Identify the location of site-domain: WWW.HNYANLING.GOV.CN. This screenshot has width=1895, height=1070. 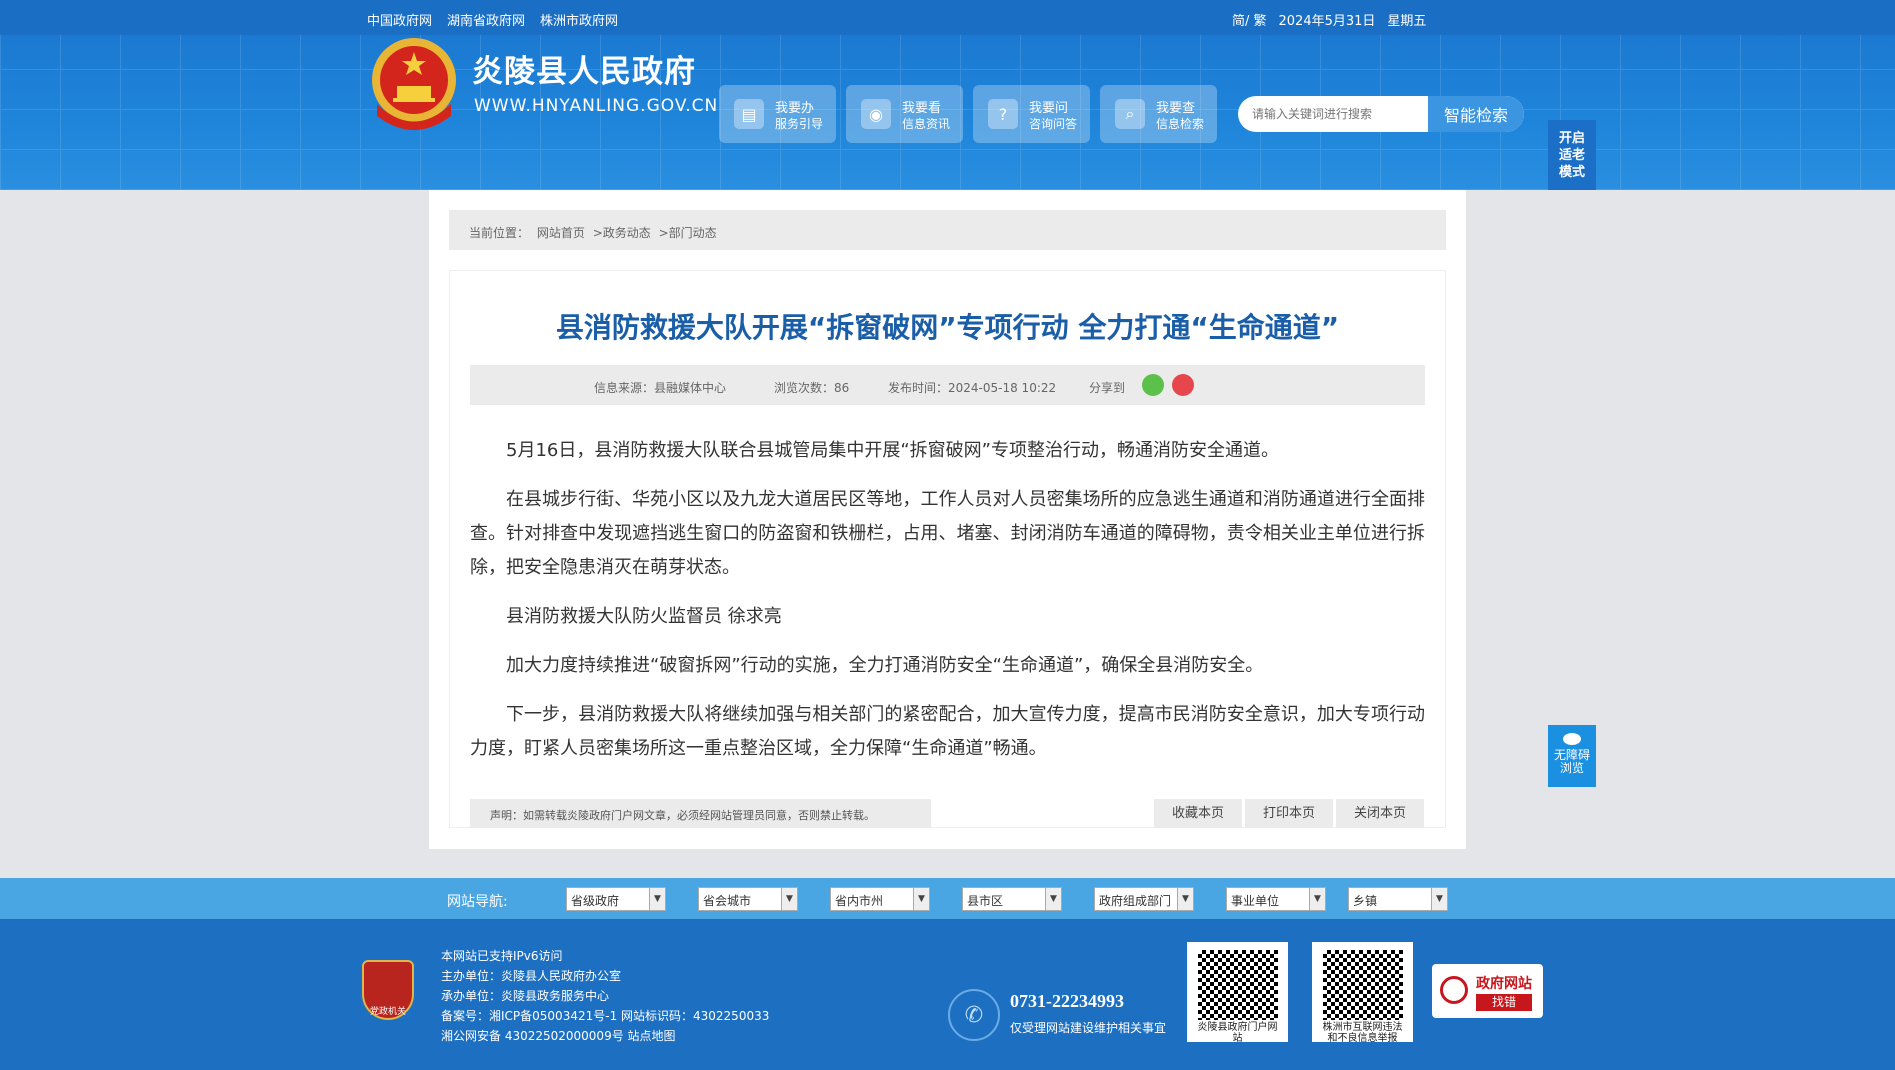
(596, 106).